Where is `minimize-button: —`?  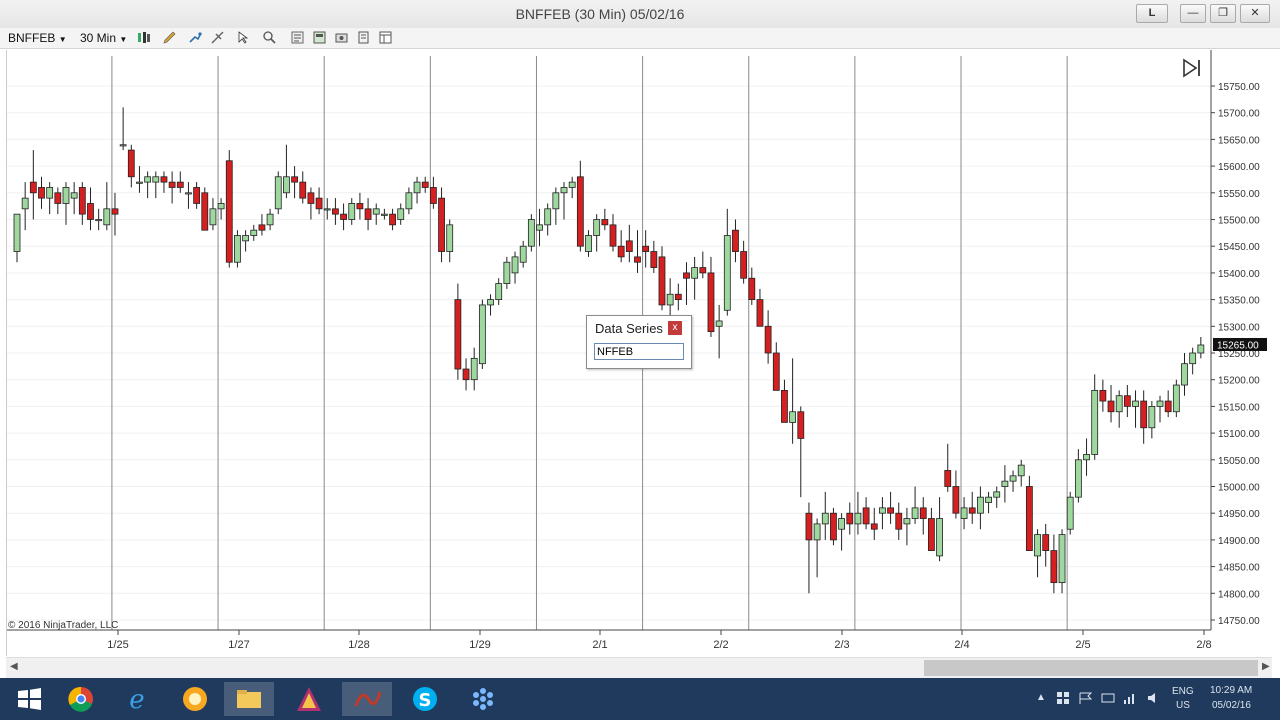
minimize-button: — is located at coordinates (1193, 13).